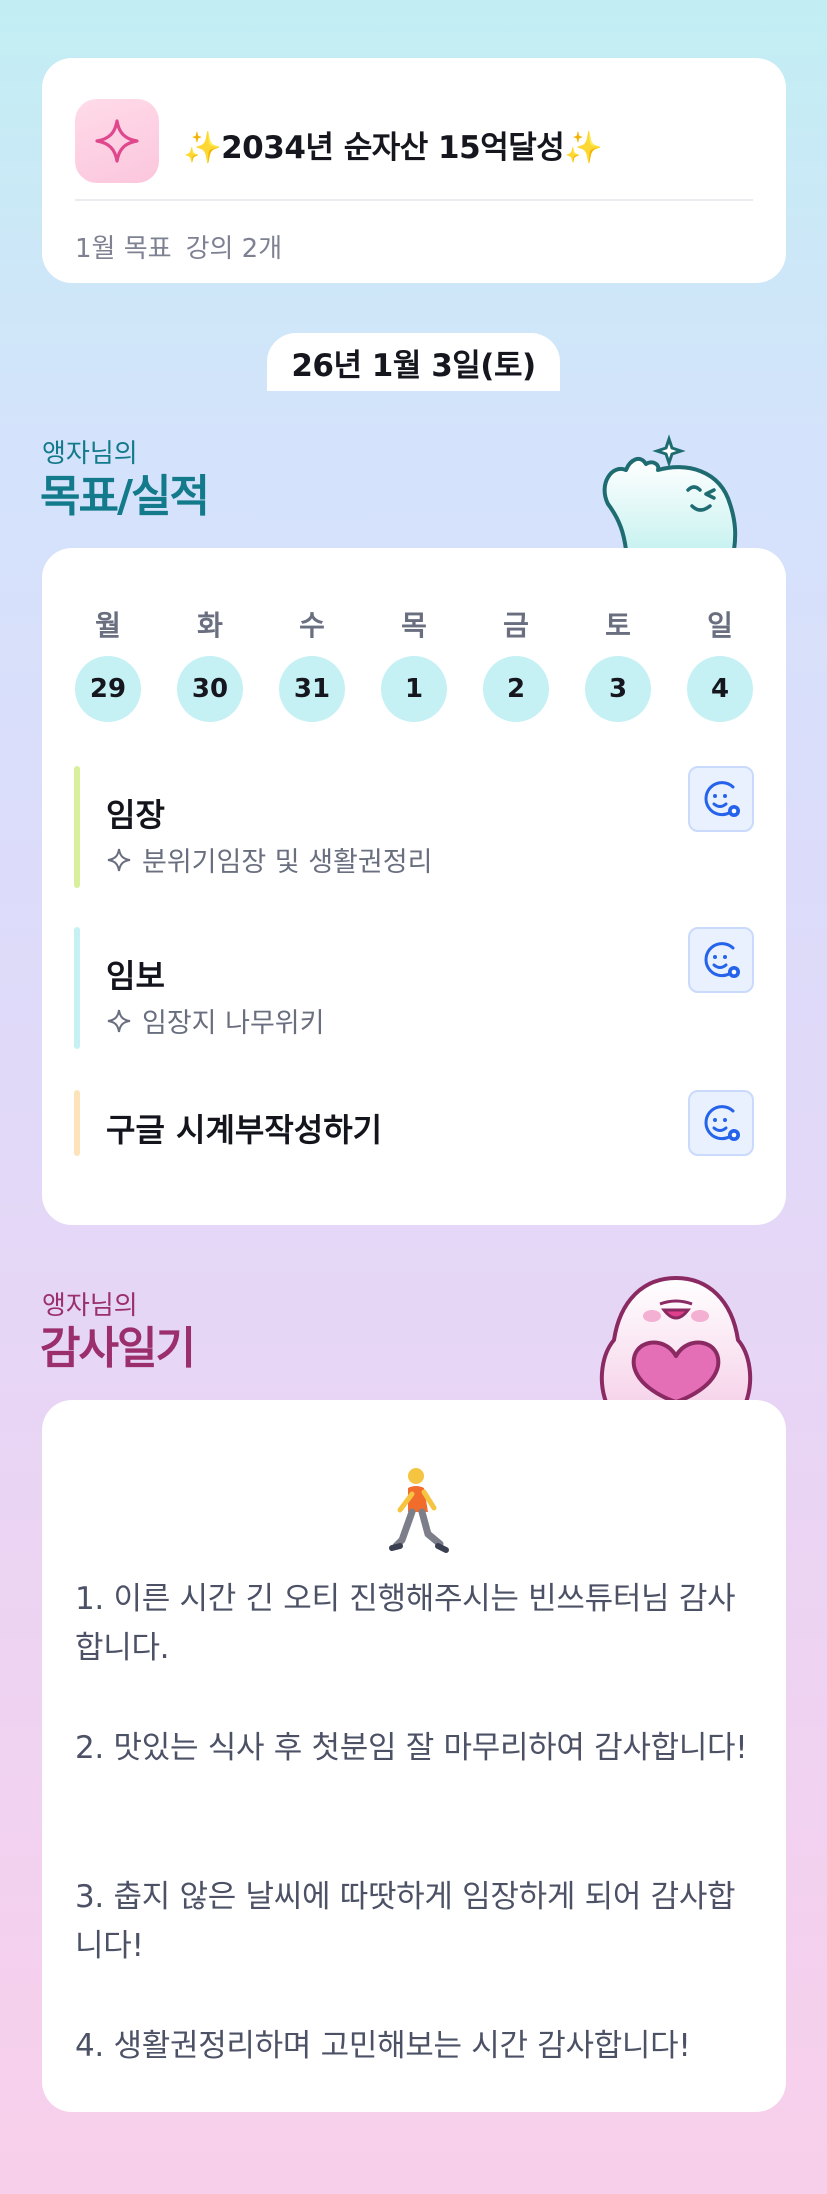 The width and height of the screenshot is (827, 2194). What do you see at coordinates (393, 148) in the screenshot?
I see `goal-title-text: 2034년 순자산 15억달성` at bounding box center [393, 148].